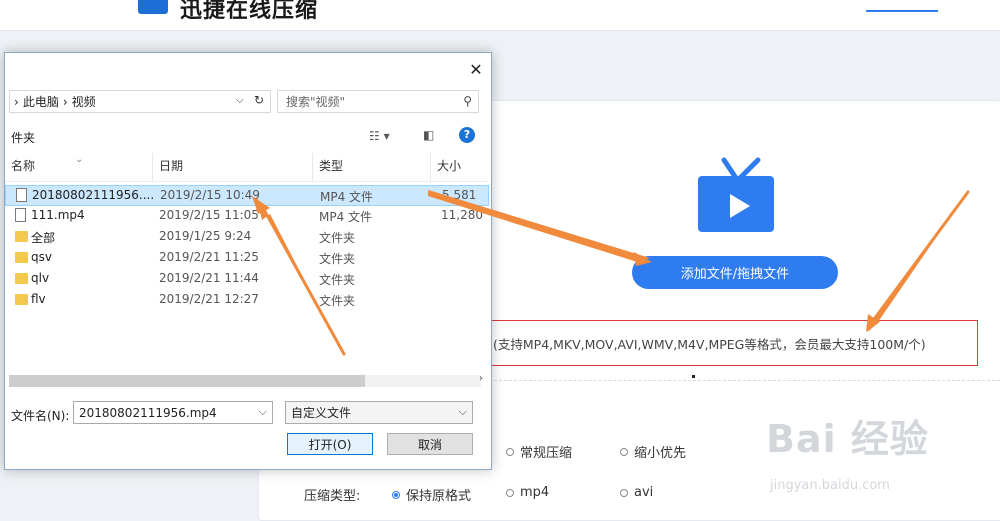 The width and height of the screenshot is (1000, 521). Describe the element at coordinates (84, 101) in the screenshot. I see `breadcrumb-videos: 视频` at that location.